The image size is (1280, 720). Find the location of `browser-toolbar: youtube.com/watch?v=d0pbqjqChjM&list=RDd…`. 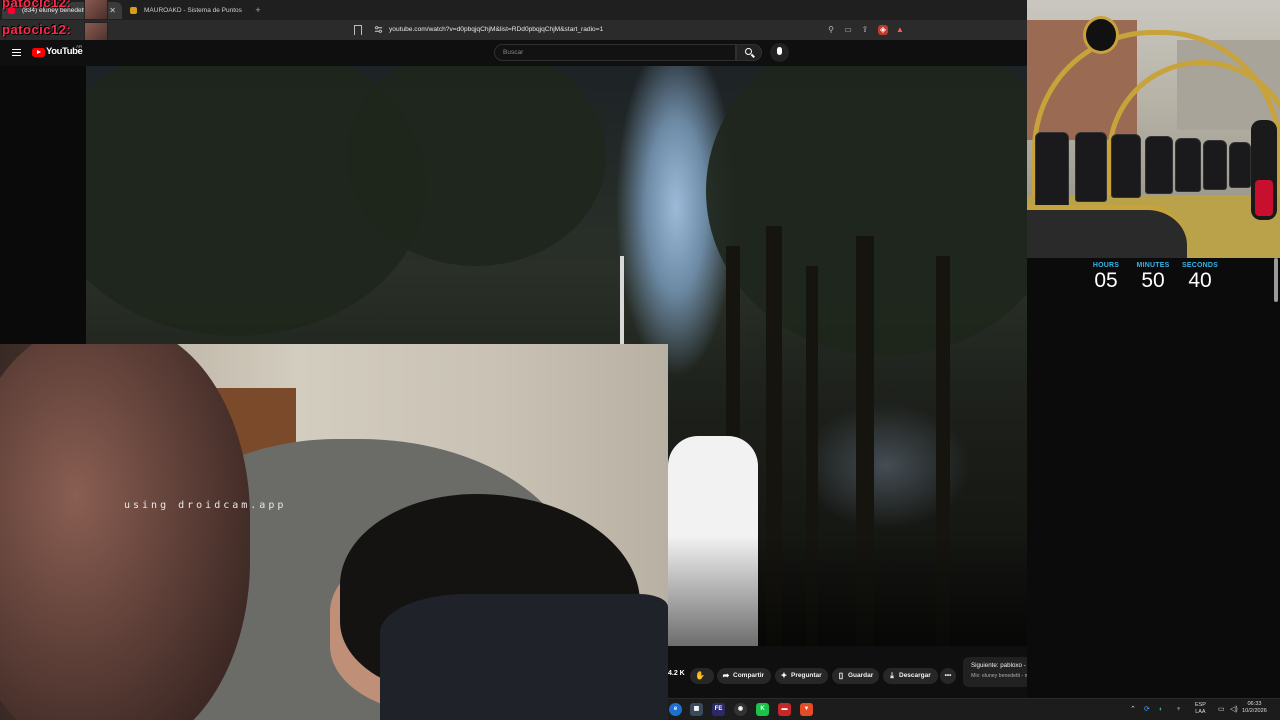

browser-toolbar: youtube.com/watch?v=d0pbqjqChjM&list=RDd… is located at coordinates (513, 30).